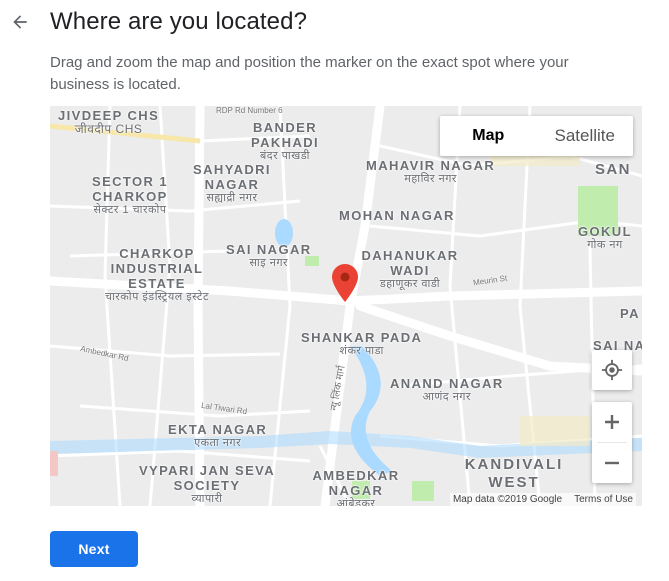  I want to click on my-location-button, so click(612, 370).